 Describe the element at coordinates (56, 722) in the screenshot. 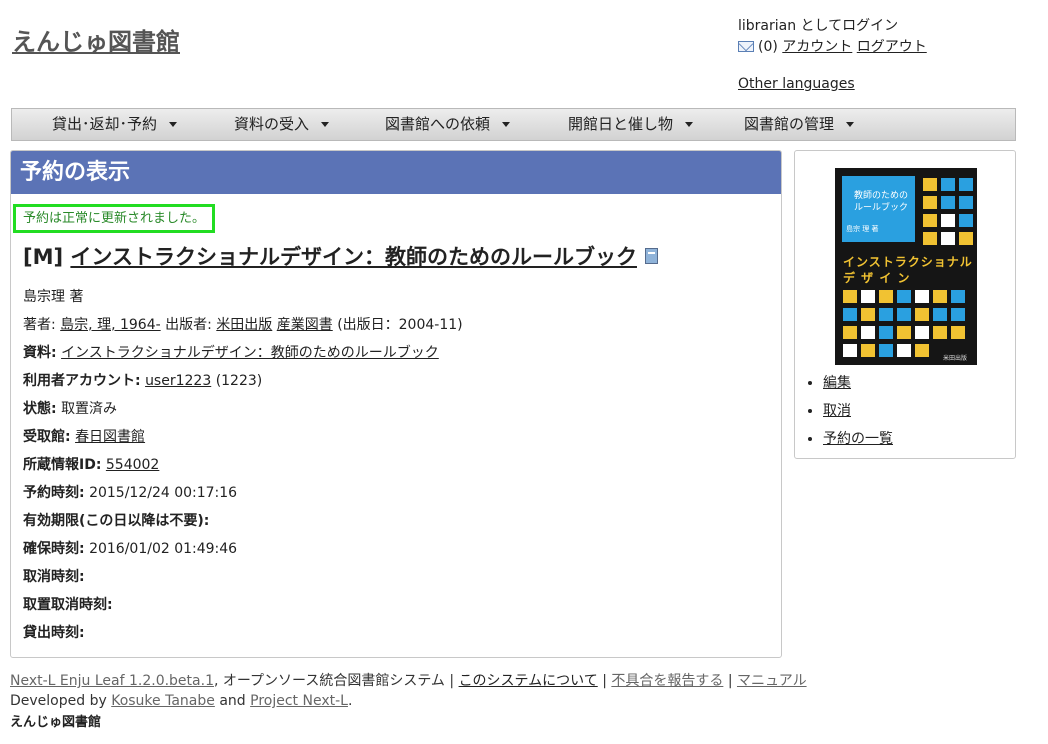

I see `footer-site-name: えんじゅ図書館` at that location.